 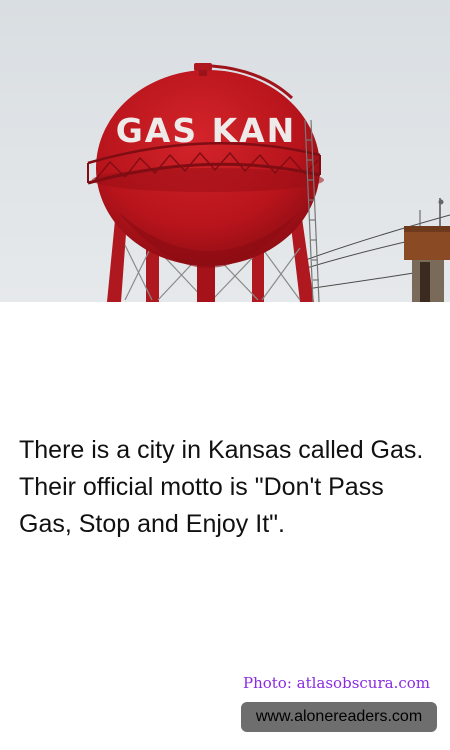 What do you see at coordinates (339, 717) in the screenshot?
I see `site-watermark-badge: www.alonereaders.com` at bounding box center [339, 717].